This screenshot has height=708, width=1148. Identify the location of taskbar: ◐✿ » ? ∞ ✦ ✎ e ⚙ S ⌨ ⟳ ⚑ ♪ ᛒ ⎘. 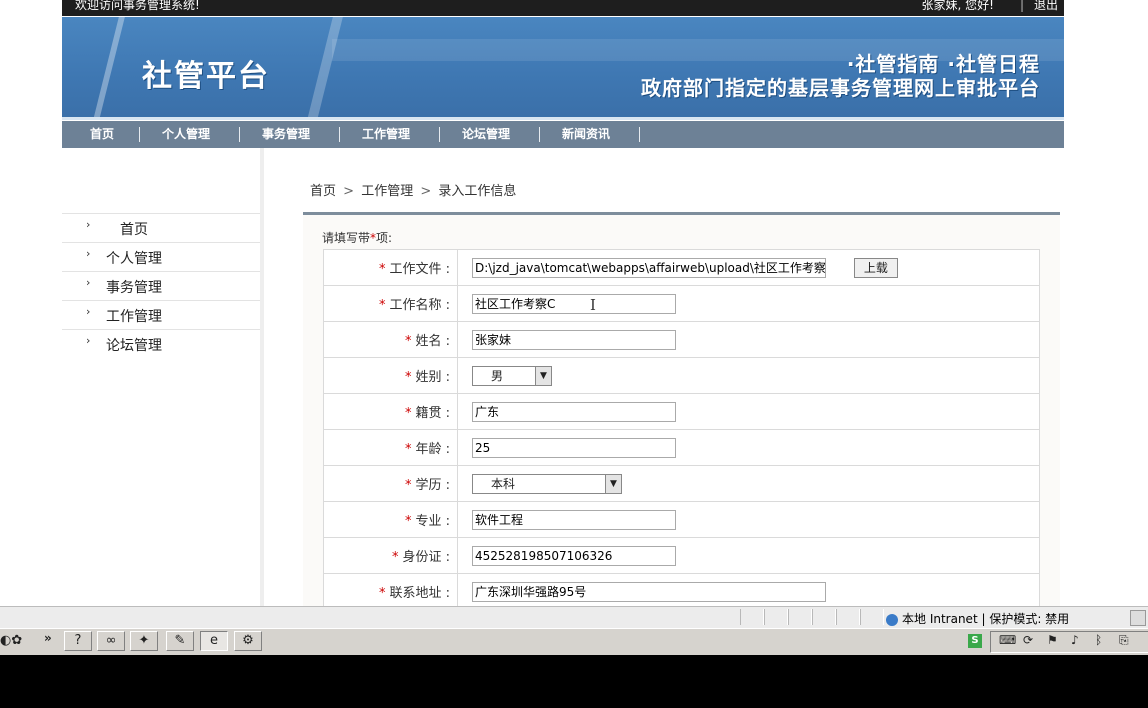
(574, 641).